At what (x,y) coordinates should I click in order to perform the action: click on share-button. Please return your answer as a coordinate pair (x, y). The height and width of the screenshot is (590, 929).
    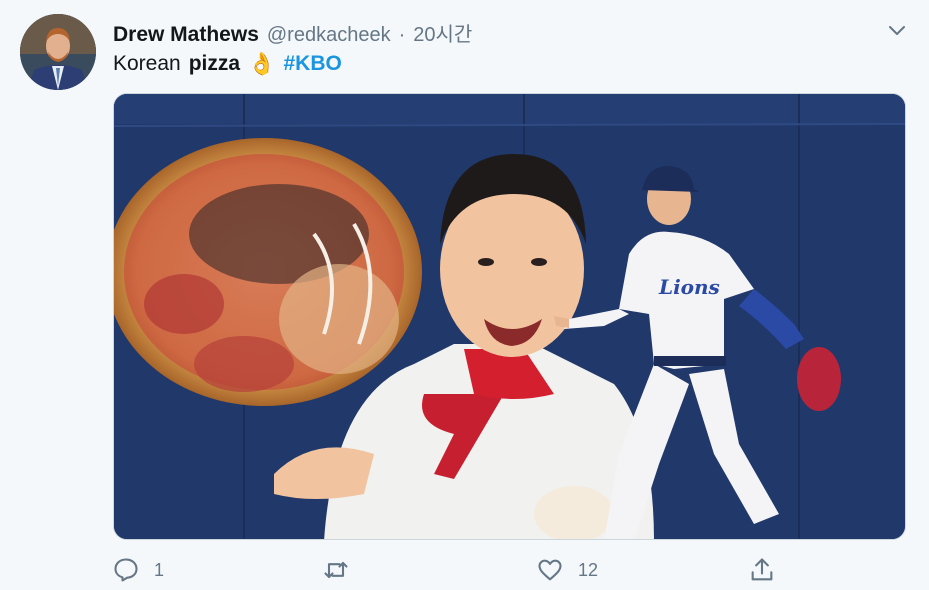
    Looking at the image, I should click on (762, 570).